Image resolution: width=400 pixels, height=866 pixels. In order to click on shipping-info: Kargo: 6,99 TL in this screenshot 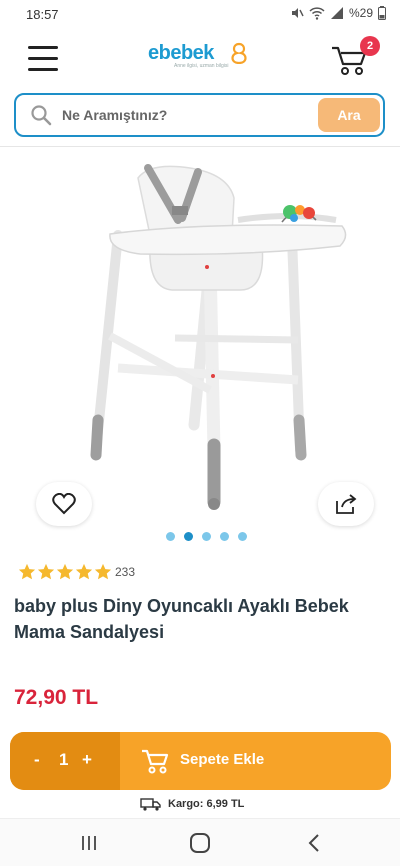, I will do `click(192, 804)`.